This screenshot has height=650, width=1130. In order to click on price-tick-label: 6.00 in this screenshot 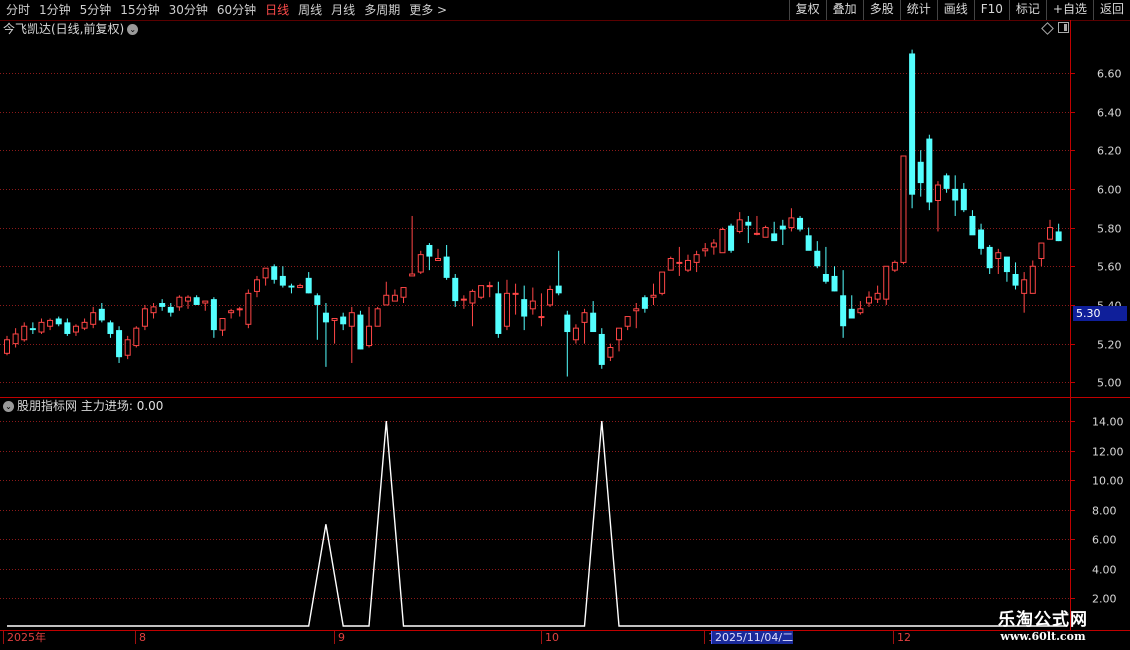, I will do `click(1109, 190)`.